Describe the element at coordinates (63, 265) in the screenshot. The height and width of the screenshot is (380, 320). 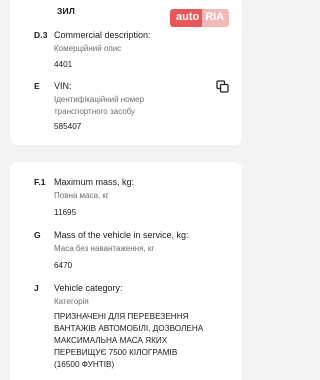
I see `field-value: 6470` at that location.